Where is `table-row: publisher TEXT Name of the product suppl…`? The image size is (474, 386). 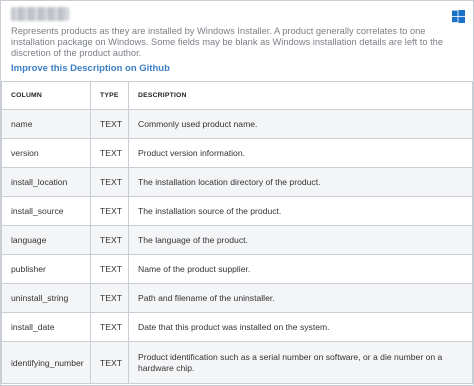
table-row: publisher TEXT Name of the product suppl… is located at coordinates (237, 269).